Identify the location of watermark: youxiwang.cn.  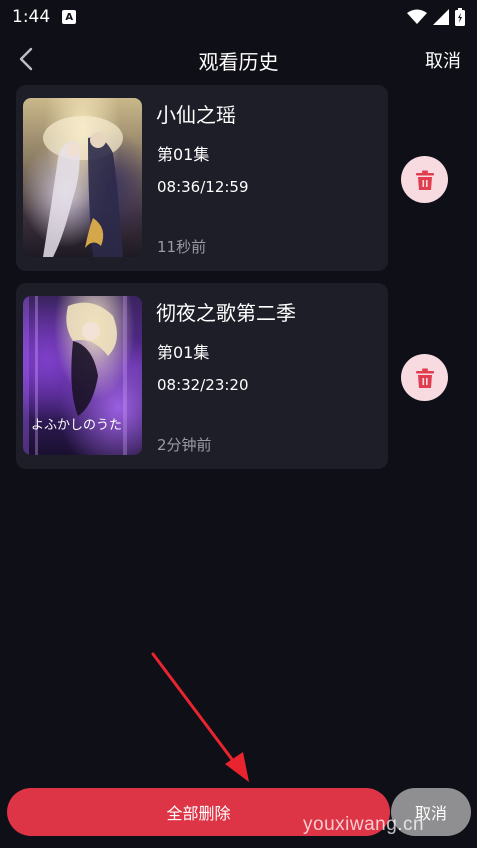
(364, 824).